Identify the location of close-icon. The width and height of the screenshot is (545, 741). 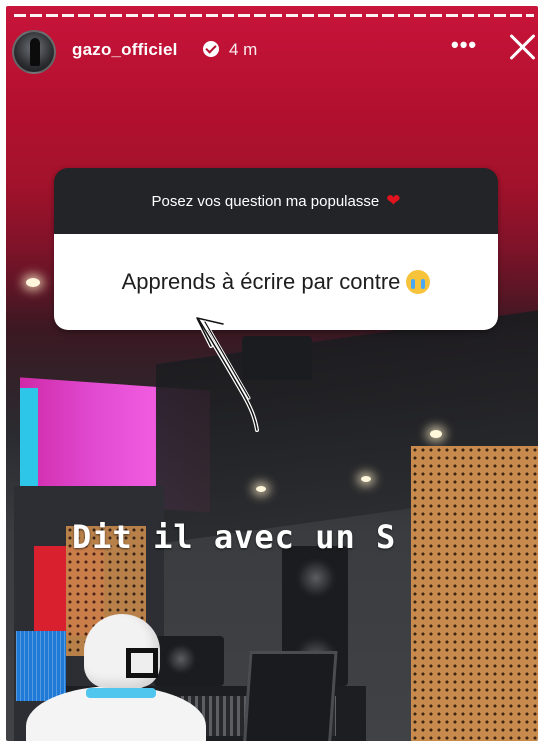
(522, 47).